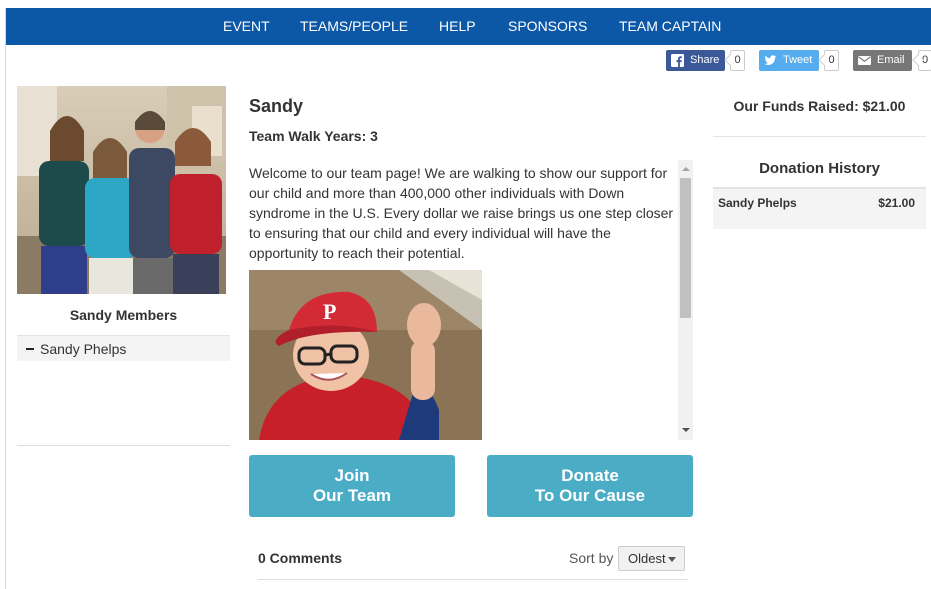  Describe the element at coordinates (896, 203) in the screenshot. I see `donation-amount: $21.00` at that location.